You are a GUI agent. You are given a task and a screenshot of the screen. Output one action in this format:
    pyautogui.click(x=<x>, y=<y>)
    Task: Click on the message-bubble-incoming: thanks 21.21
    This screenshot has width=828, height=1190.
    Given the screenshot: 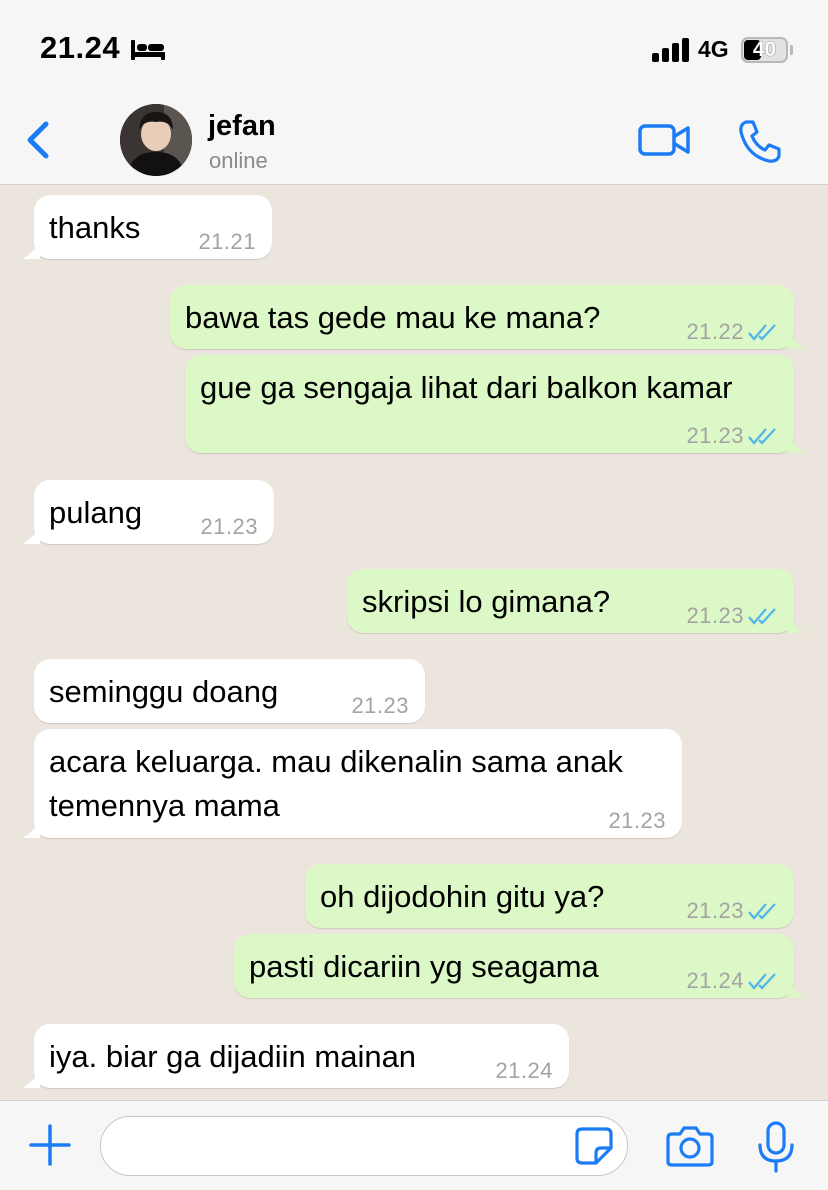 What is the action you would take?
    pyautogui.click(x=147, y=227)
    